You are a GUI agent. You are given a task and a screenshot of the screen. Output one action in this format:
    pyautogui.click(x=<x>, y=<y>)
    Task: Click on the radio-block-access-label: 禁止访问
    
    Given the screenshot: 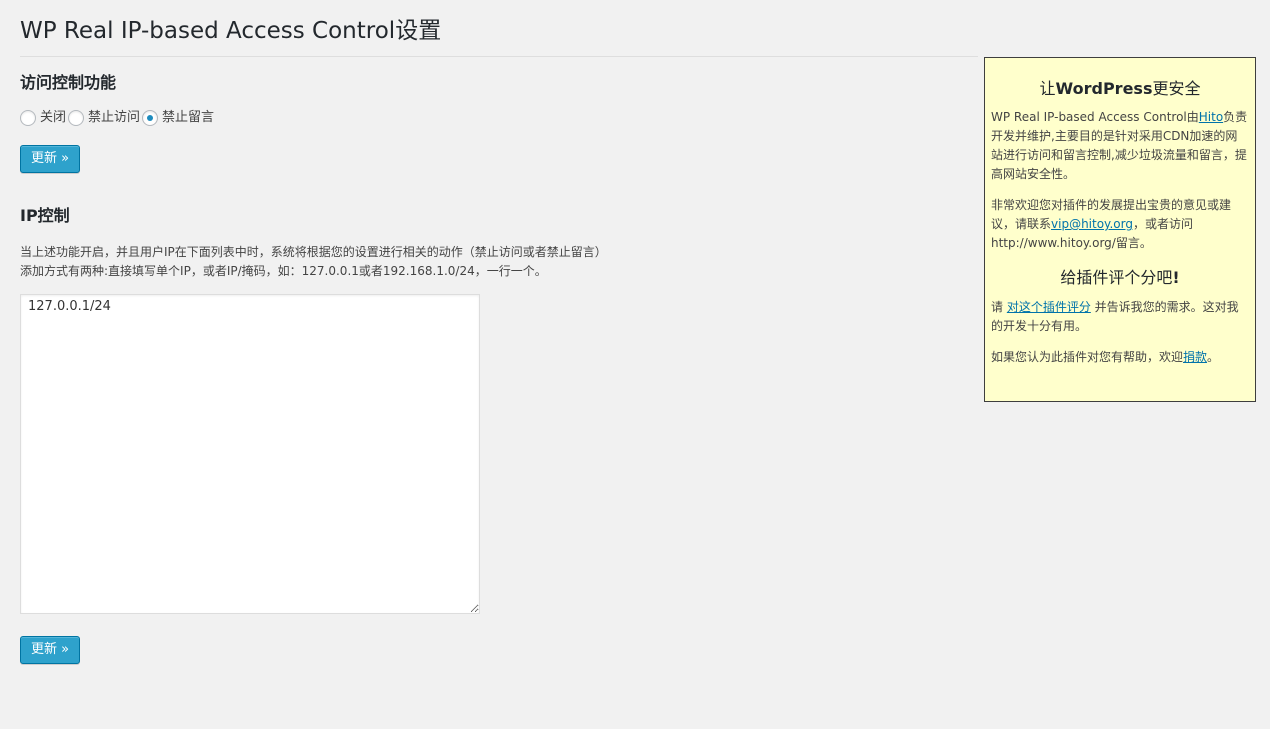 What is the action you would take?
    pyautogui.click(x=114, y=118)
    